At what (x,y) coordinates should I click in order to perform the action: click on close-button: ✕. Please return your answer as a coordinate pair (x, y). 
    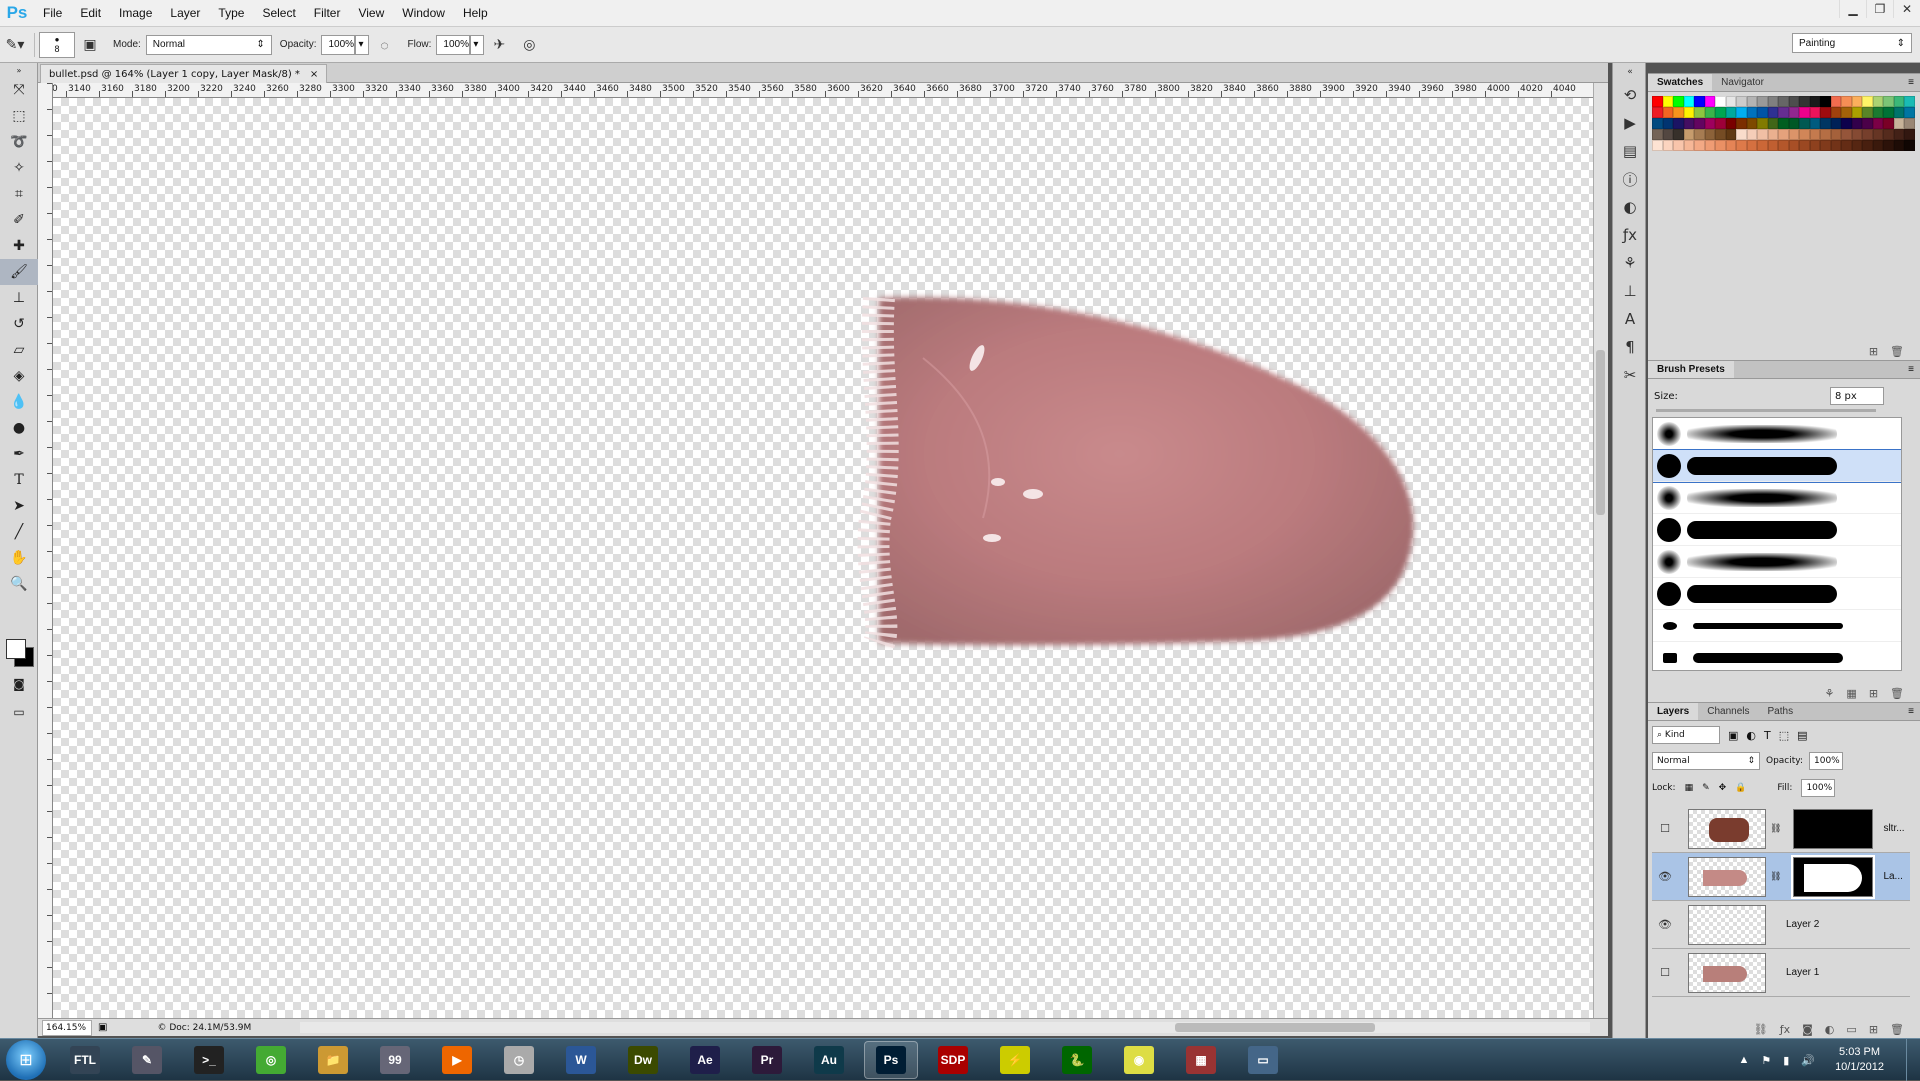
    Looking at the image, I should click on (1906, 9).